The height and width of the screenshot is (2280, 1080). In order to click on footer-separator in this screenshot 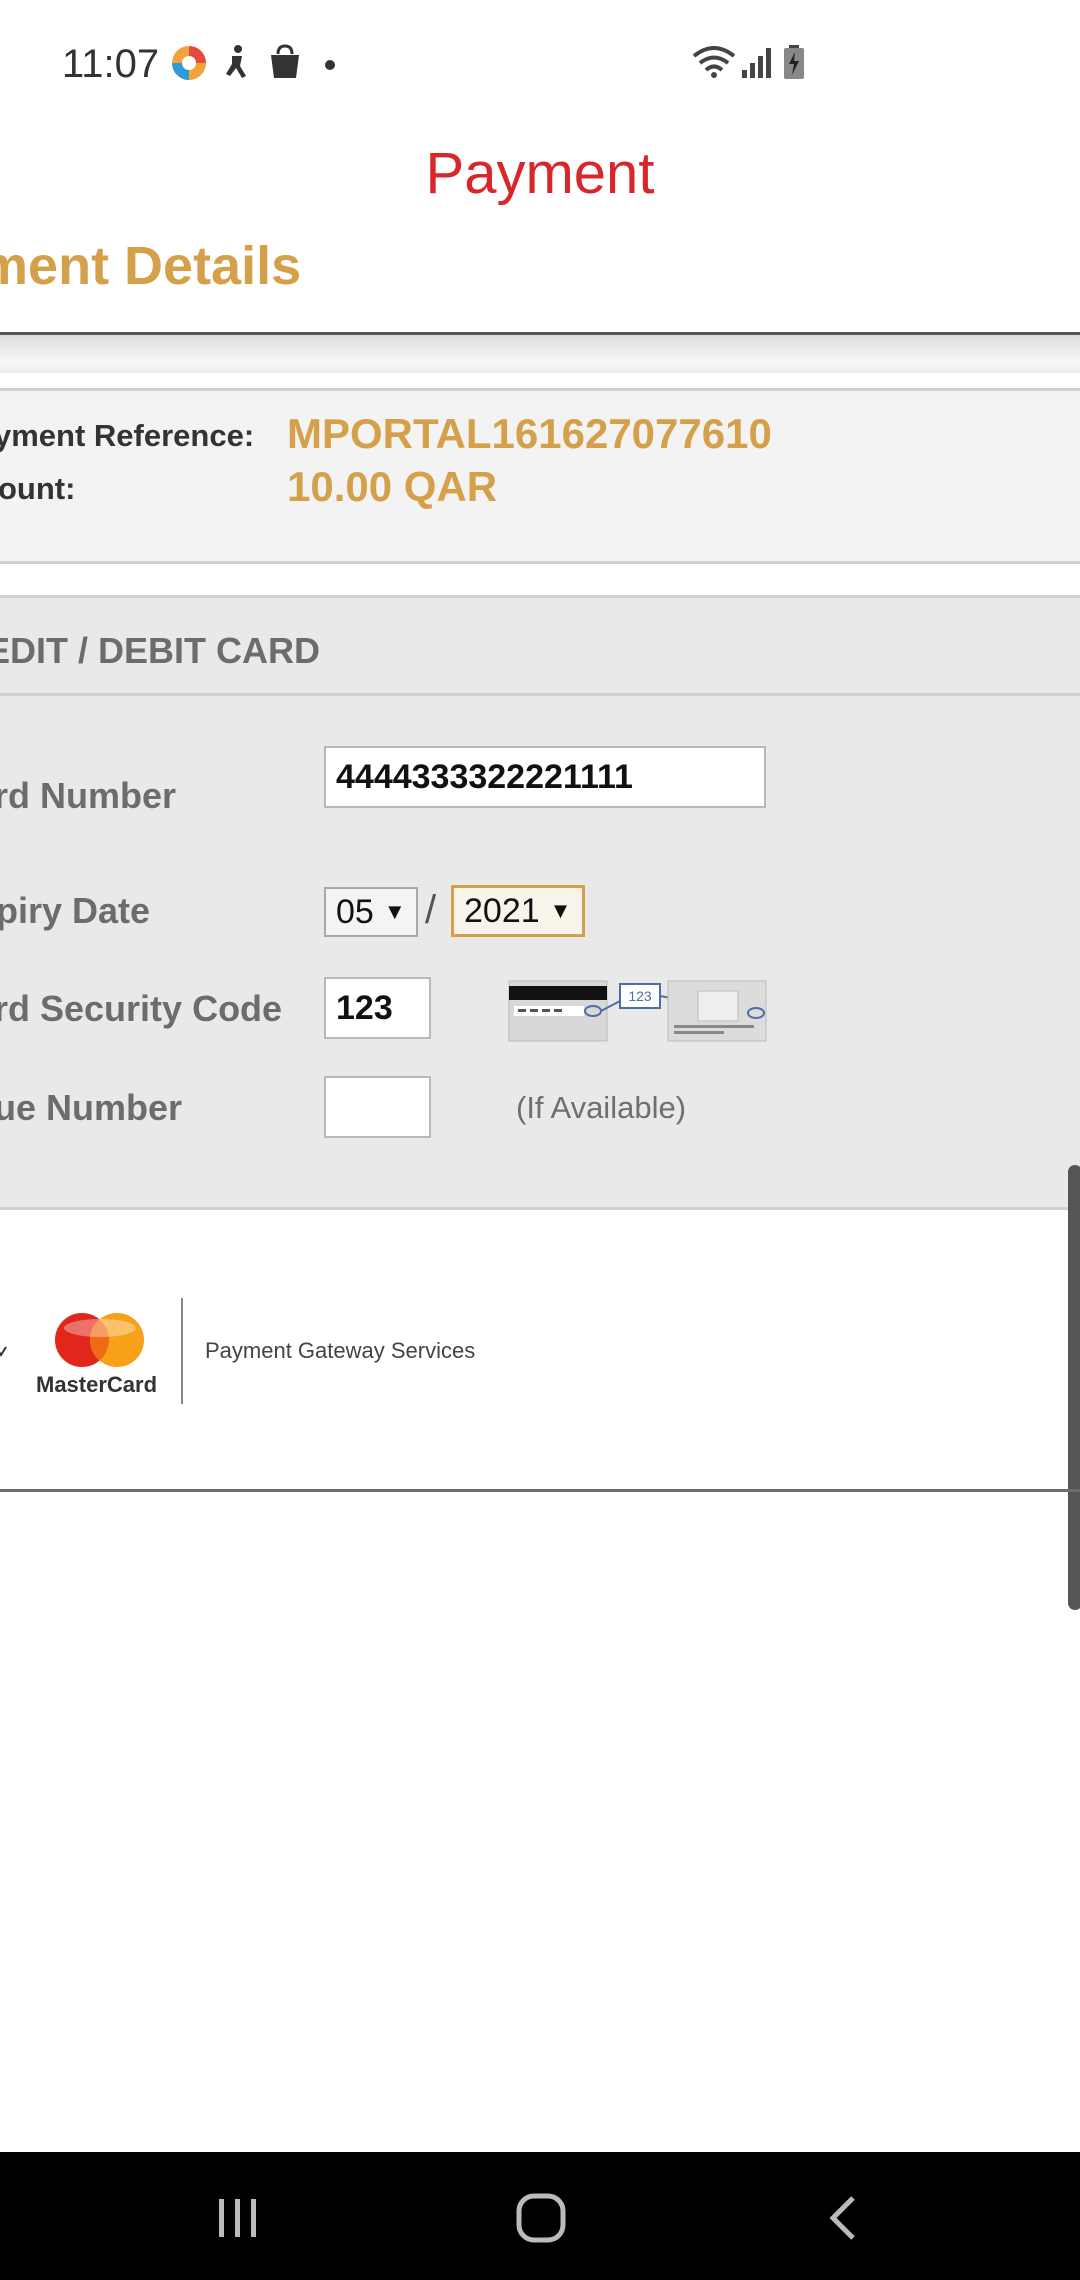, I will do `click(182, 1351)`.